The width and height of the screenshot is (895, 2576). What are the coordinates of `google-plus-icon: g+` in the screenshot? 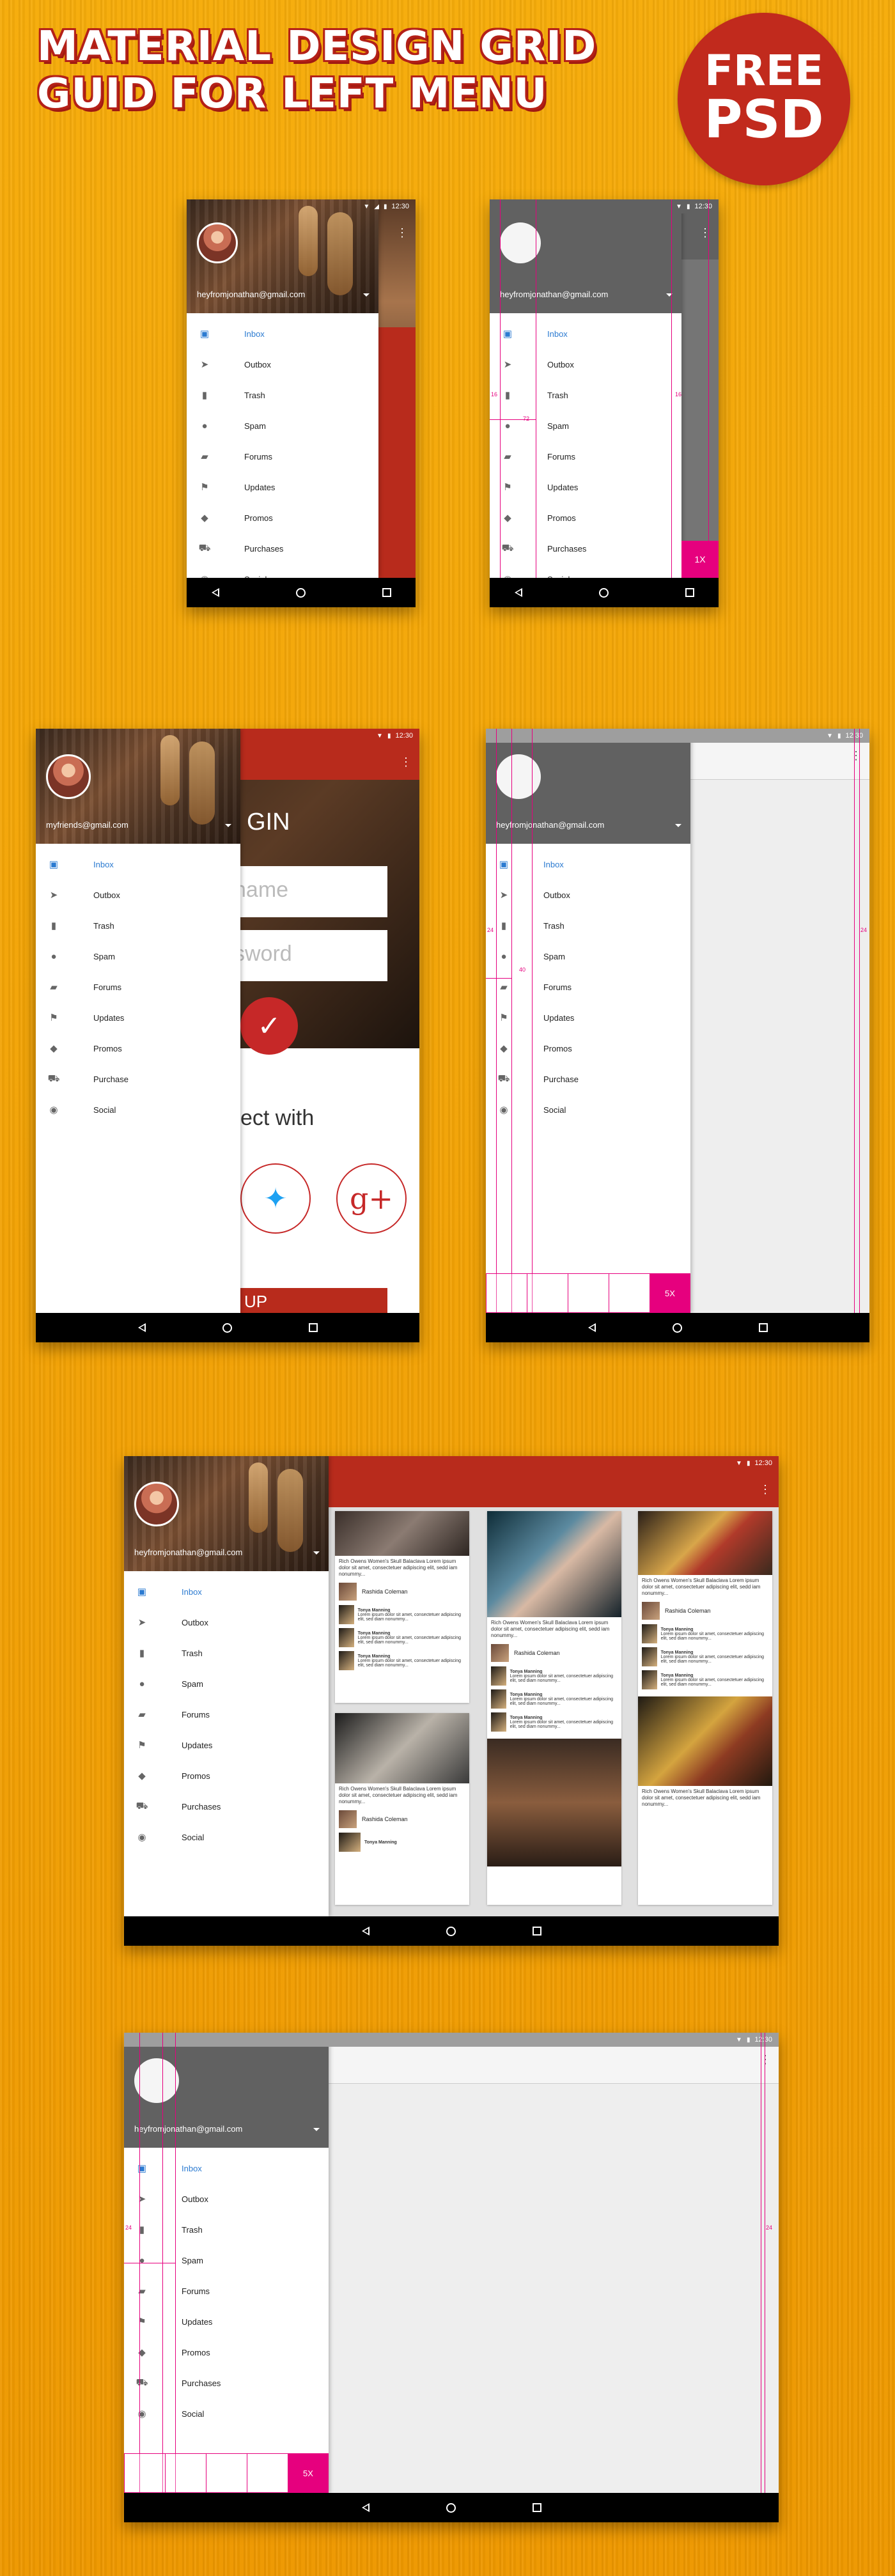 It's located at (371, 1198).